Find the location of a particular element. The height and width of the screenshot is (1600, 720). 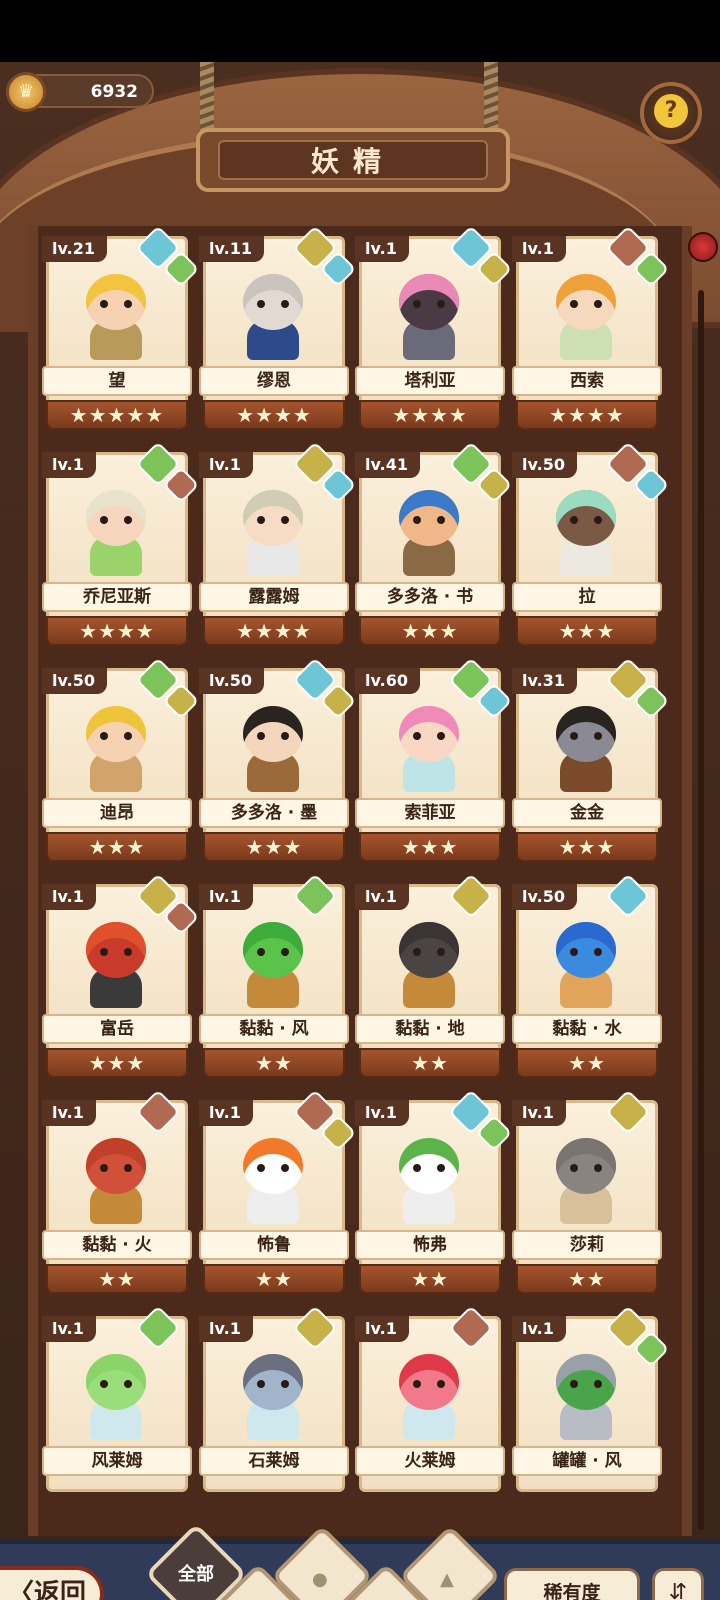

fairy-level: lv.21 is located at coordinates (74, 249).